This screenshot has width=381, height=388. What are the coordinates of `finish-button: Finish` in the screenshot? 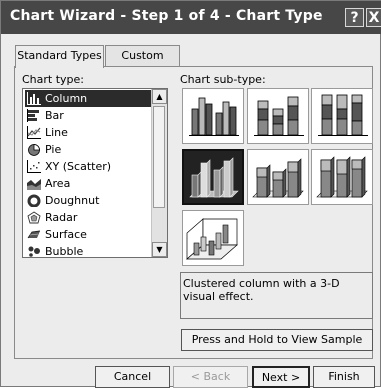 It's located at (344, 377).